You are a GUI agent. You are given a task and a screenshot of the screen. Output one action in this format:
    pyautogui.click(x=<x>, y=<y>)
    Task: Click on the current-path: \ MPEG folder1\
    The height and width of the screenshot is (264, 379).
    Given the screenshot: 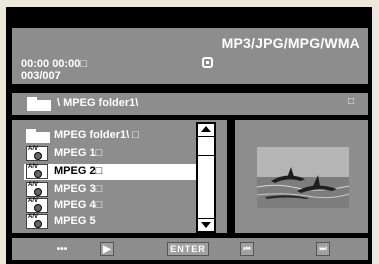 What is the action you would take?
    pyautogui.click(x=98, y=103)
    